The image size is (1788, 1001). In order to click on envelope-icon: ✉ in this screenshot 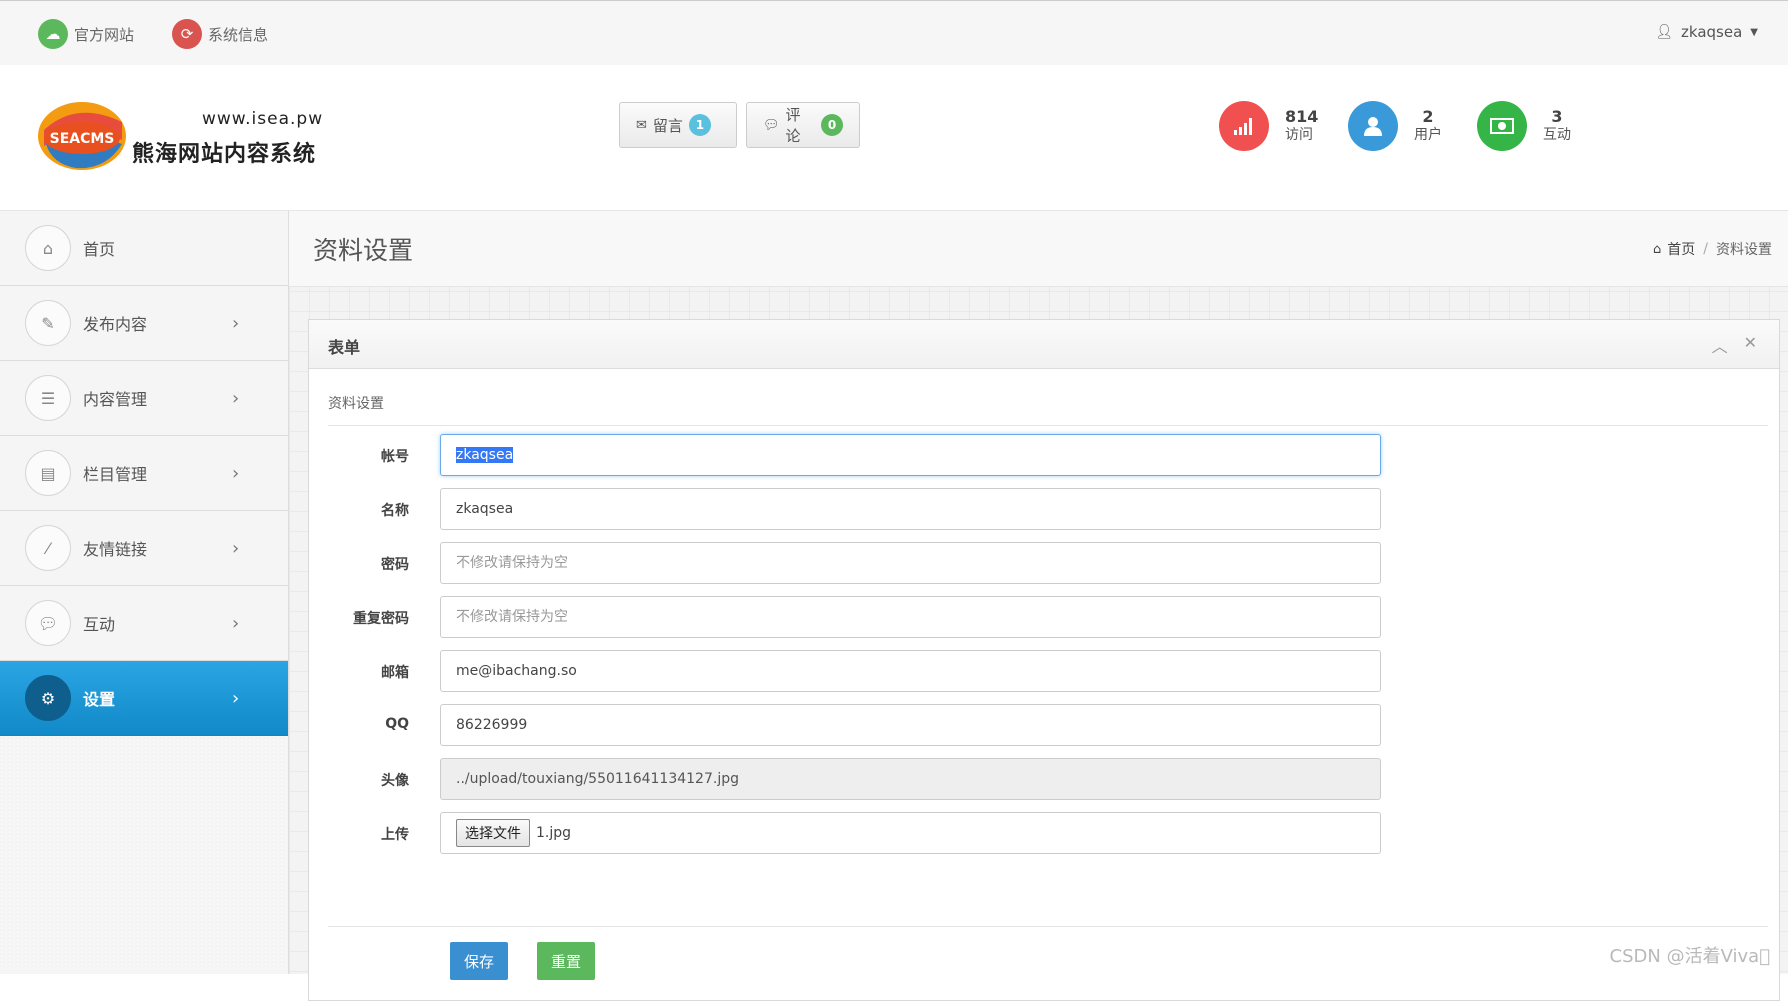, I will do `click(641, 125)`.